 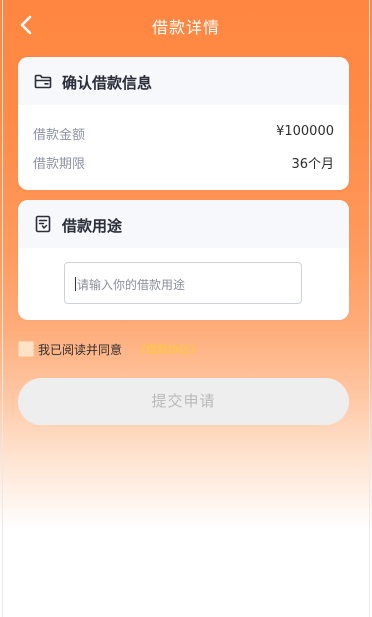 What do you see at coordinates (75, 284) in the screenshot?
I see `text-caret` at bounding box center [75, 284].